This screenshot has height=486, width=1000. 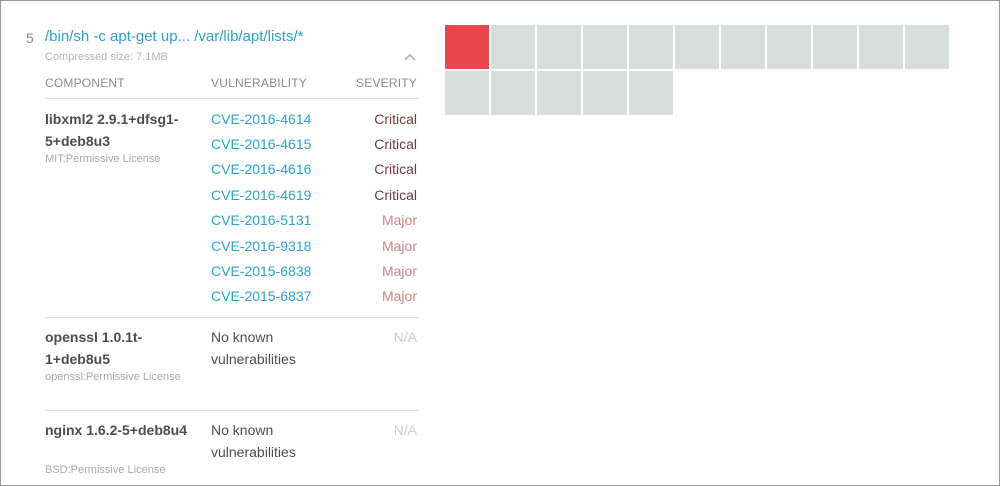 I want to click on component-name: libxml2 2.9.1+dfsg1-5+deb8u3, so click(x=112, y=130).